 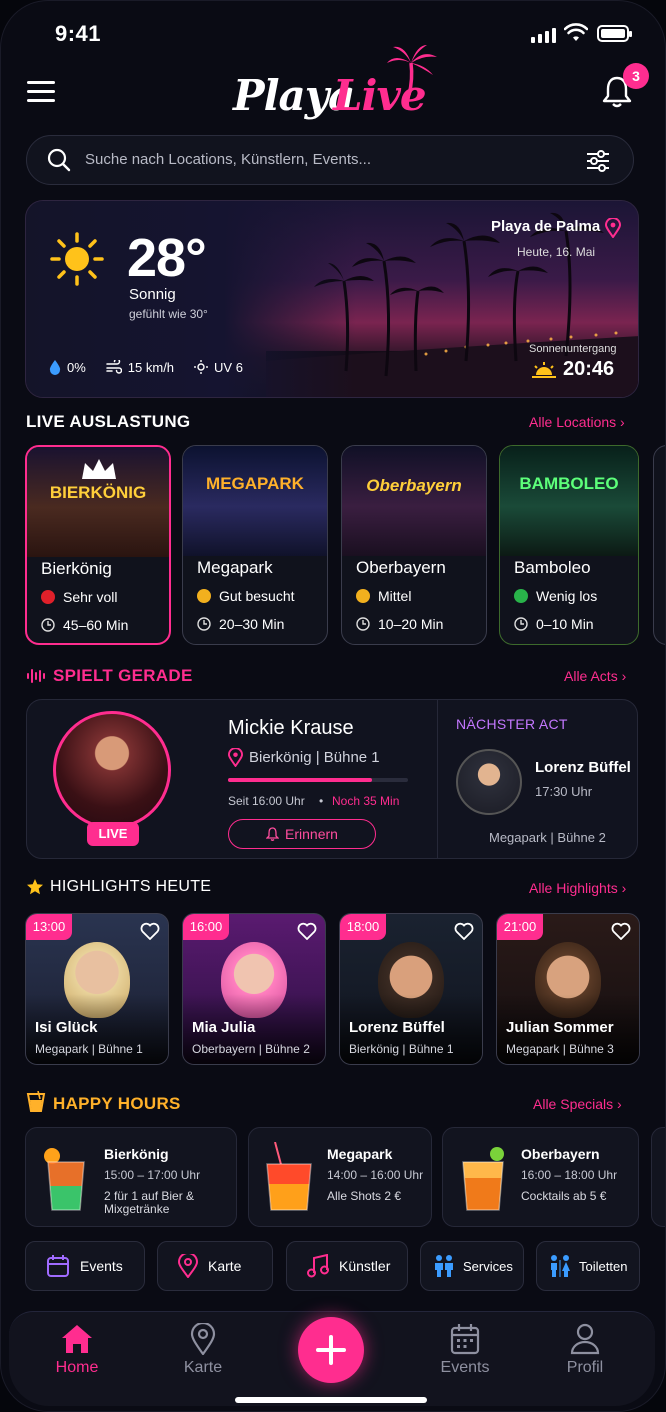 What do you see at coordinates (318, 780) in the screenshot?
I see `set-progress-bar` at bounding box center [318, 780].